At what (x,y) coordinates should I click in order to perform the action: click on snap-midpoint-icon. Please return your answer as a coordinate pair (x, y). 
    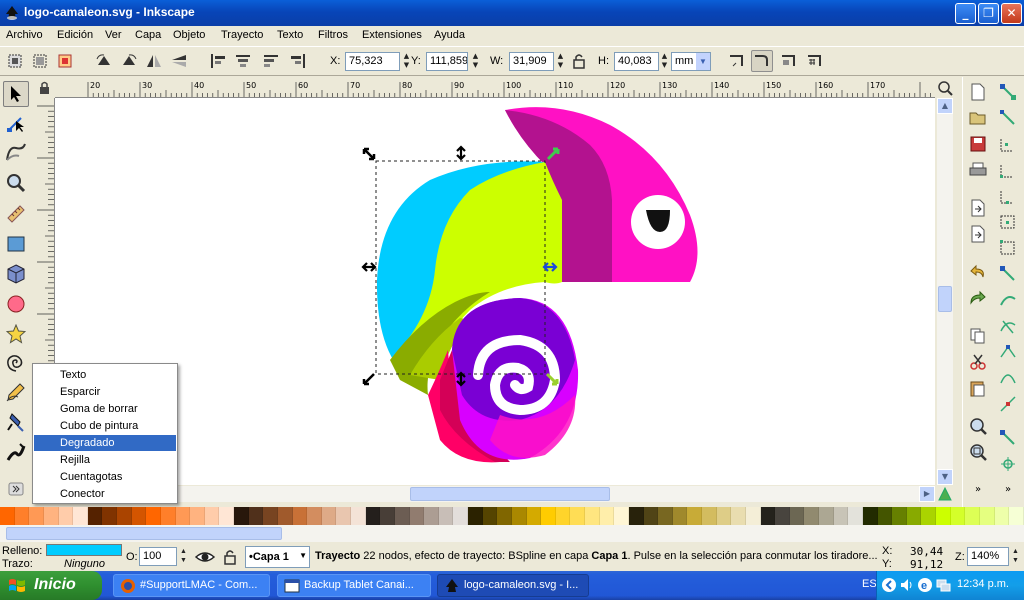
    Looking at the image, I should click on (1008, 404).